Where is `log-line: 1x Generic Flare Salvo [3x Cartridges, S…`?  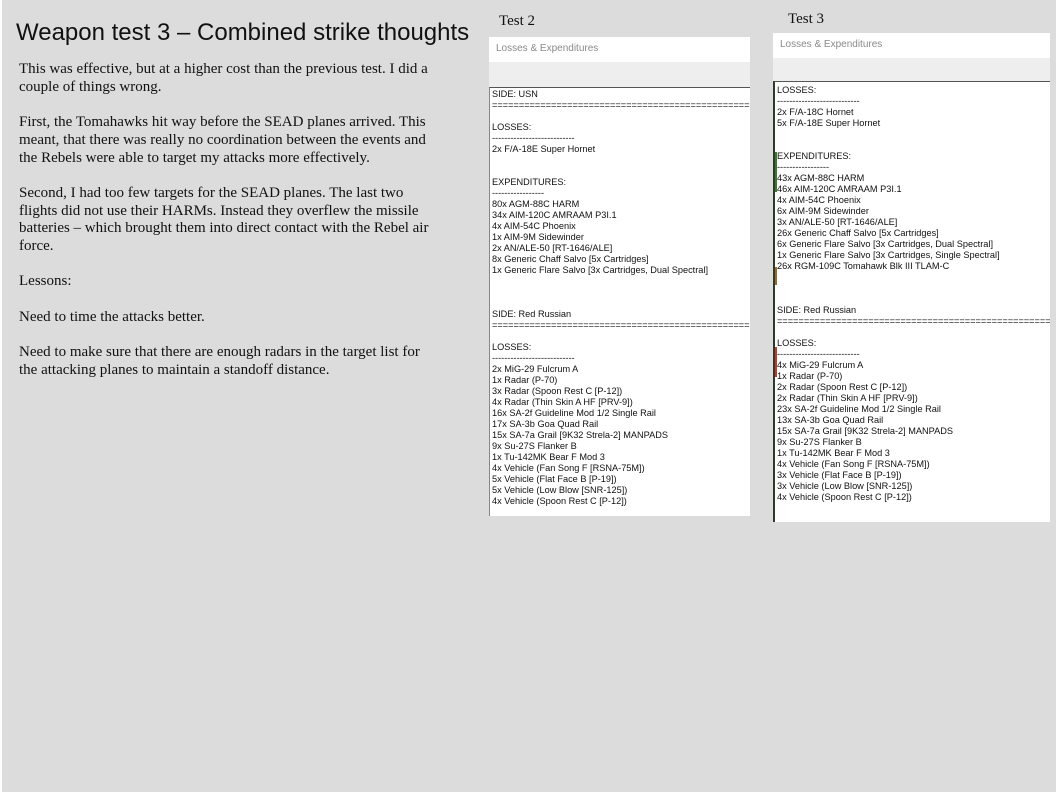 log-line: 1x Generic Flare Salvo [3x Cartridges, S… is located at coordinates (888, 255).